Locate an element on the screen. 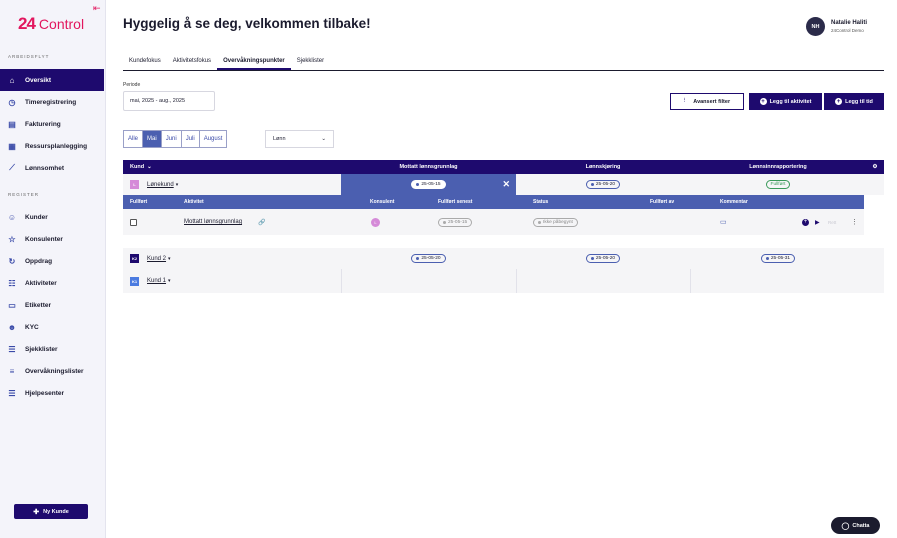 This screenshot has width=897, height=538. logo: 24 Control is located at coordinates (51, 24).